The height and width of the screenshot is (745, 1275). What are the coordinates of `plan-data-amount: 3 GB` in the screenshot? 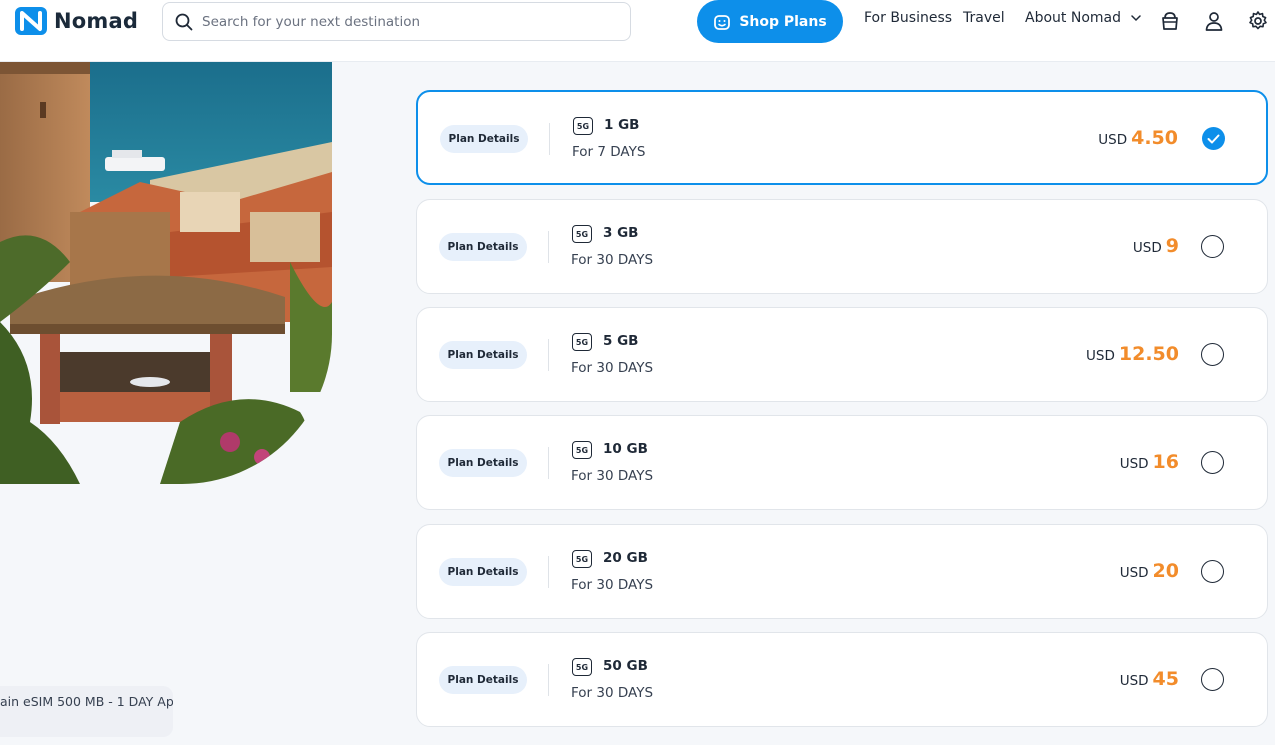 It's located at (621, 233).